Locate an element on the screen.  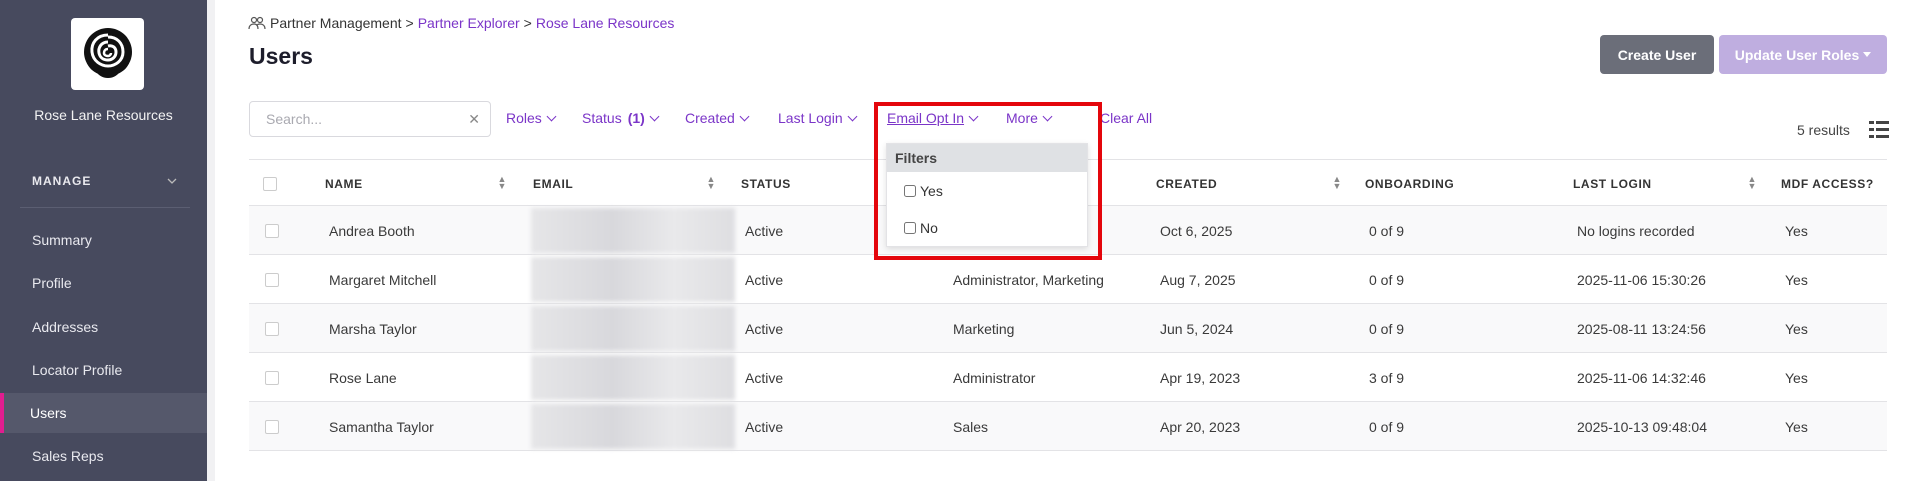
cell-created: Aug 7, 2025 is located at coordinates (1198, 279).